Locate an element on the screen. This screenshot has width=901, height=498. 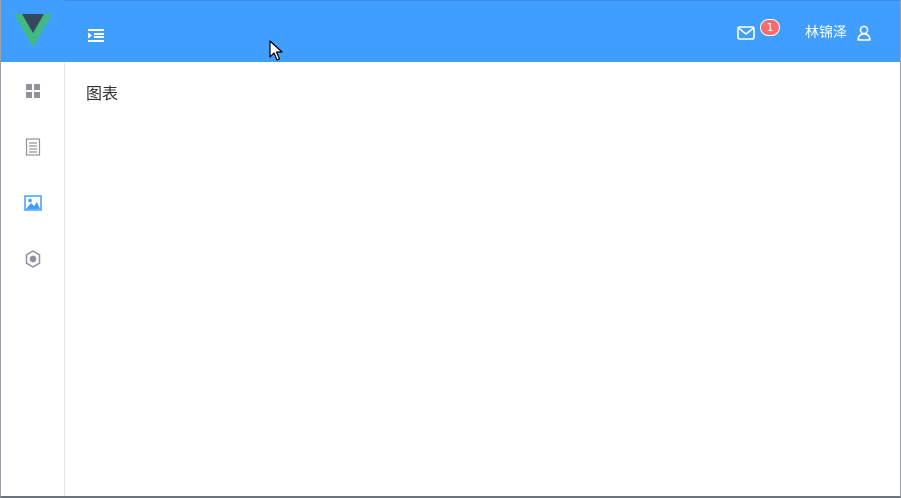
sidebar-item-setting is located at coordinates (33, 259).